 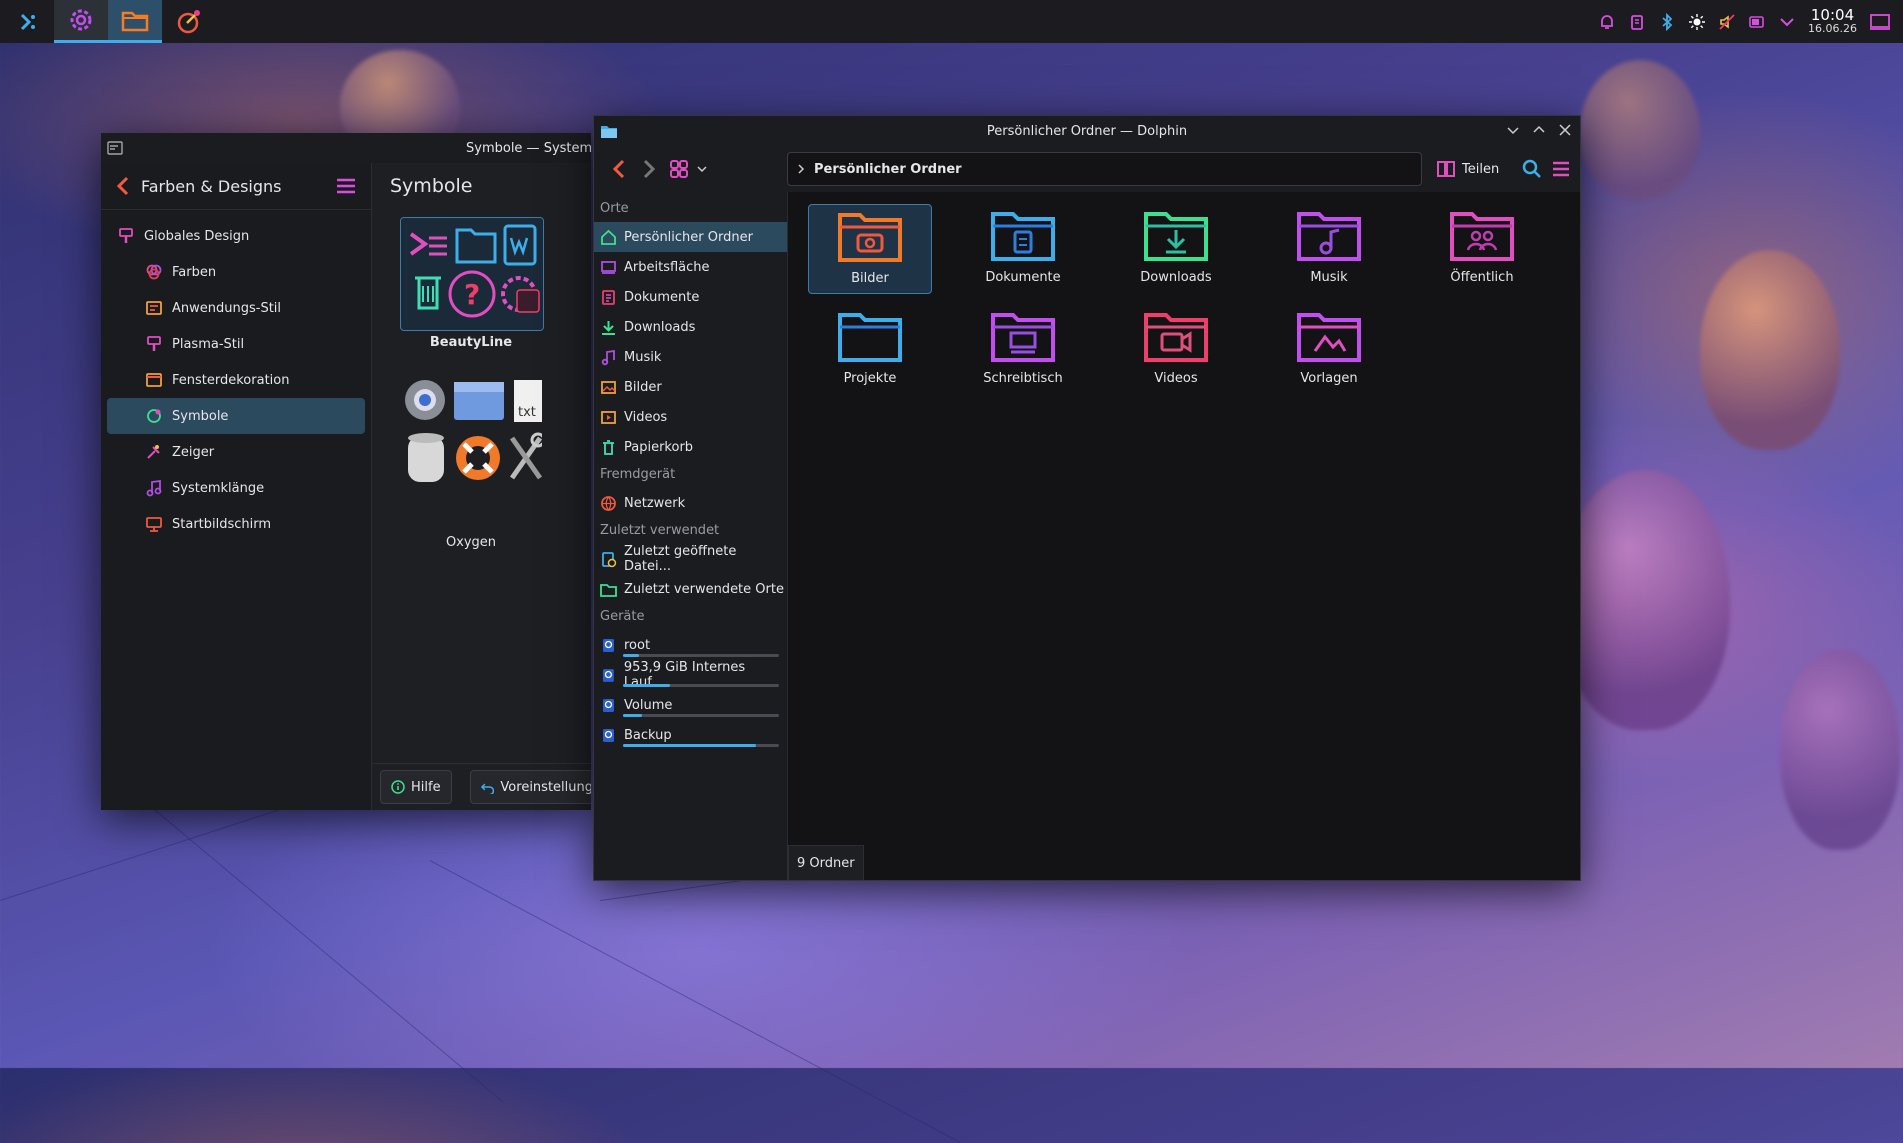 I want to click on sidebar-item-cursors: Zeiger, so click(x=236, y=452).